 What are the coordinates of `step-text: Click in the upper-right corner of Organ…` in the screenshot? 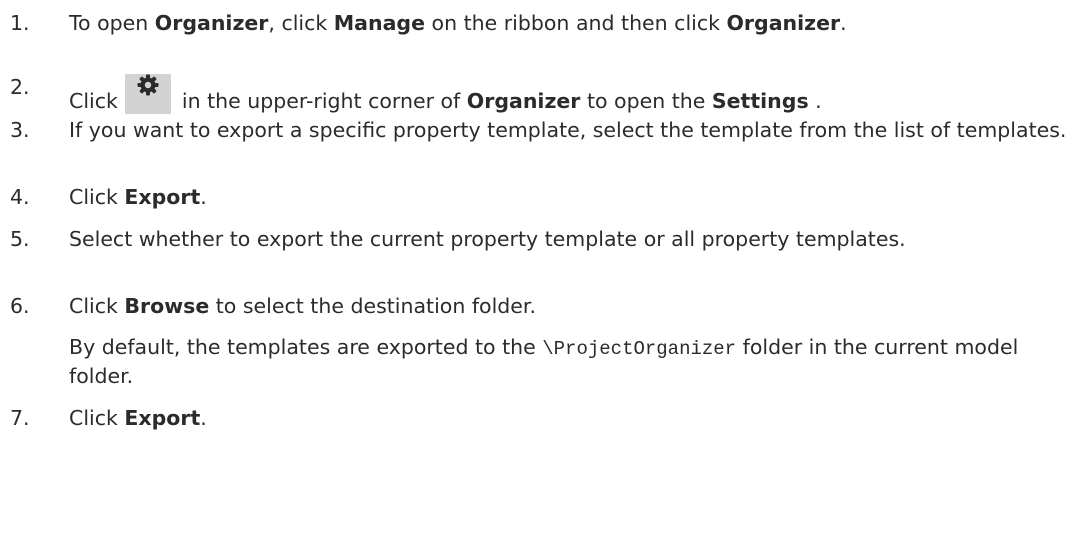 It's located at (572, 94).